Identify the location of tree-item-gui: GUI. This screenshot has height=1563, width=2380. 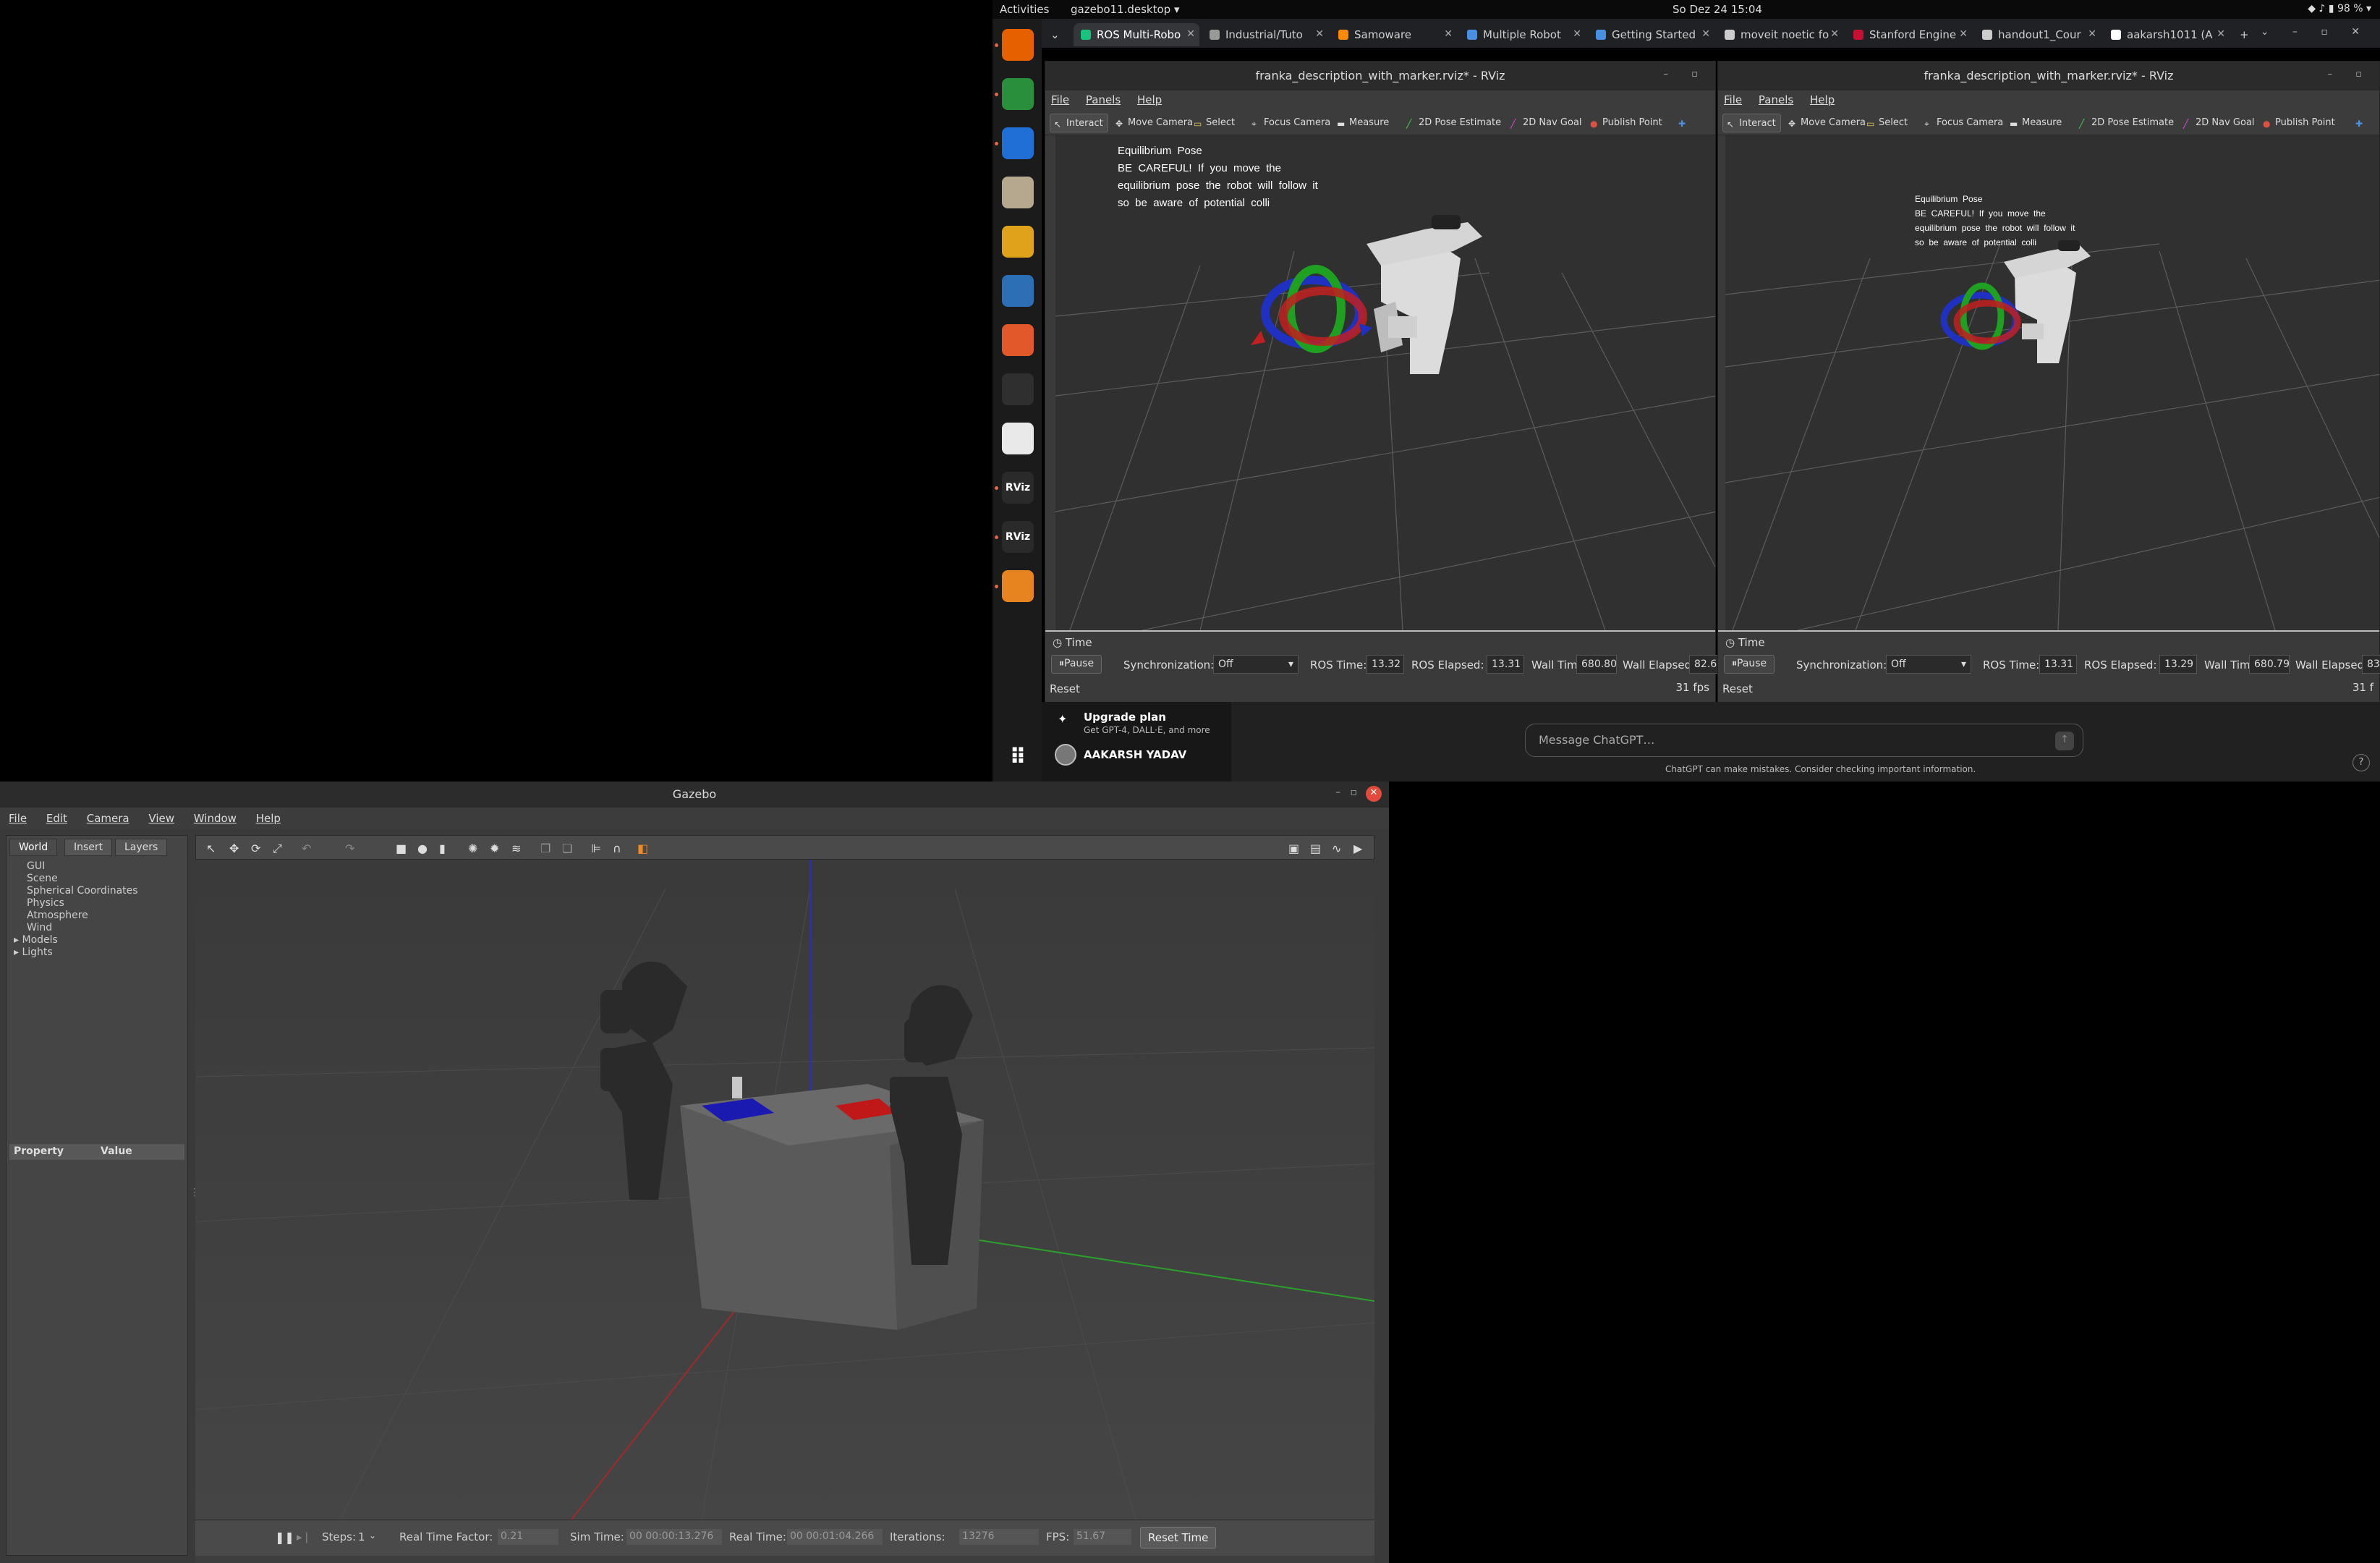
(76, 866).